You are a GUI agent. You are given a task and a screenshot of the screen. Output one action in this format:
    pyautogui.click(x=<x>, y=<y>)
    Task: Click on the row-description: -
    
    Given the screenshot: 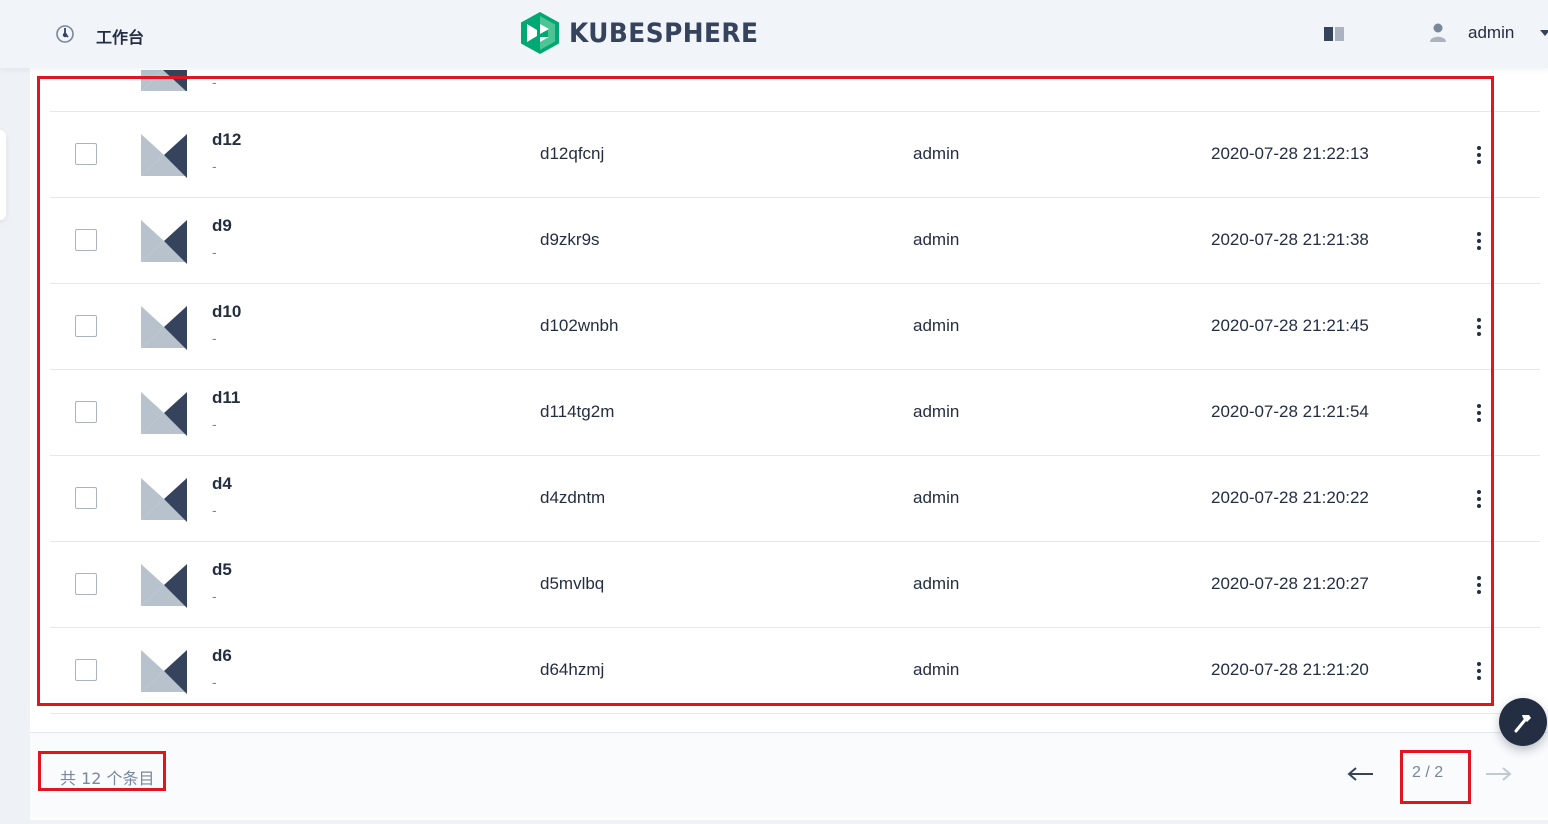 What is the action you would take?
    pyautogui.click(x=214, y=82)
    